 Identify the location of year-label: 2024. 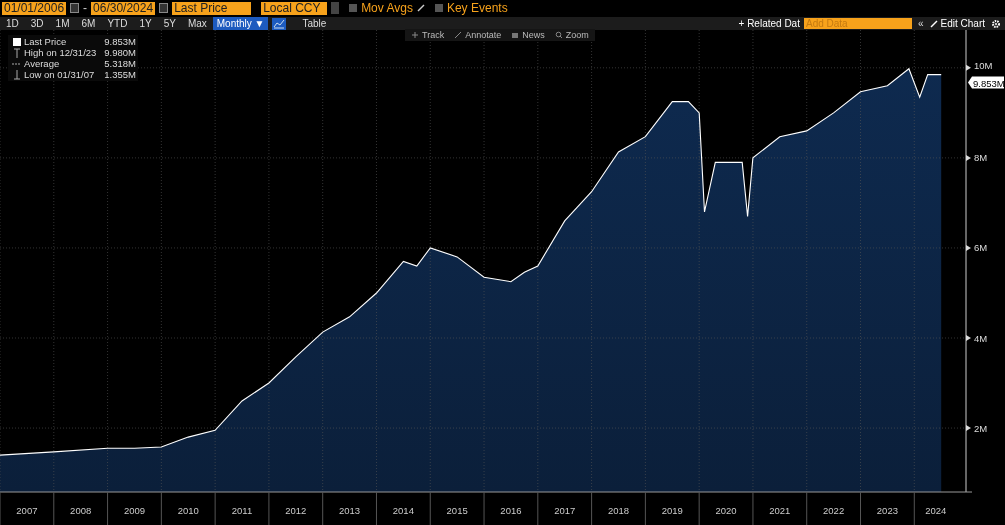
(936, 510).